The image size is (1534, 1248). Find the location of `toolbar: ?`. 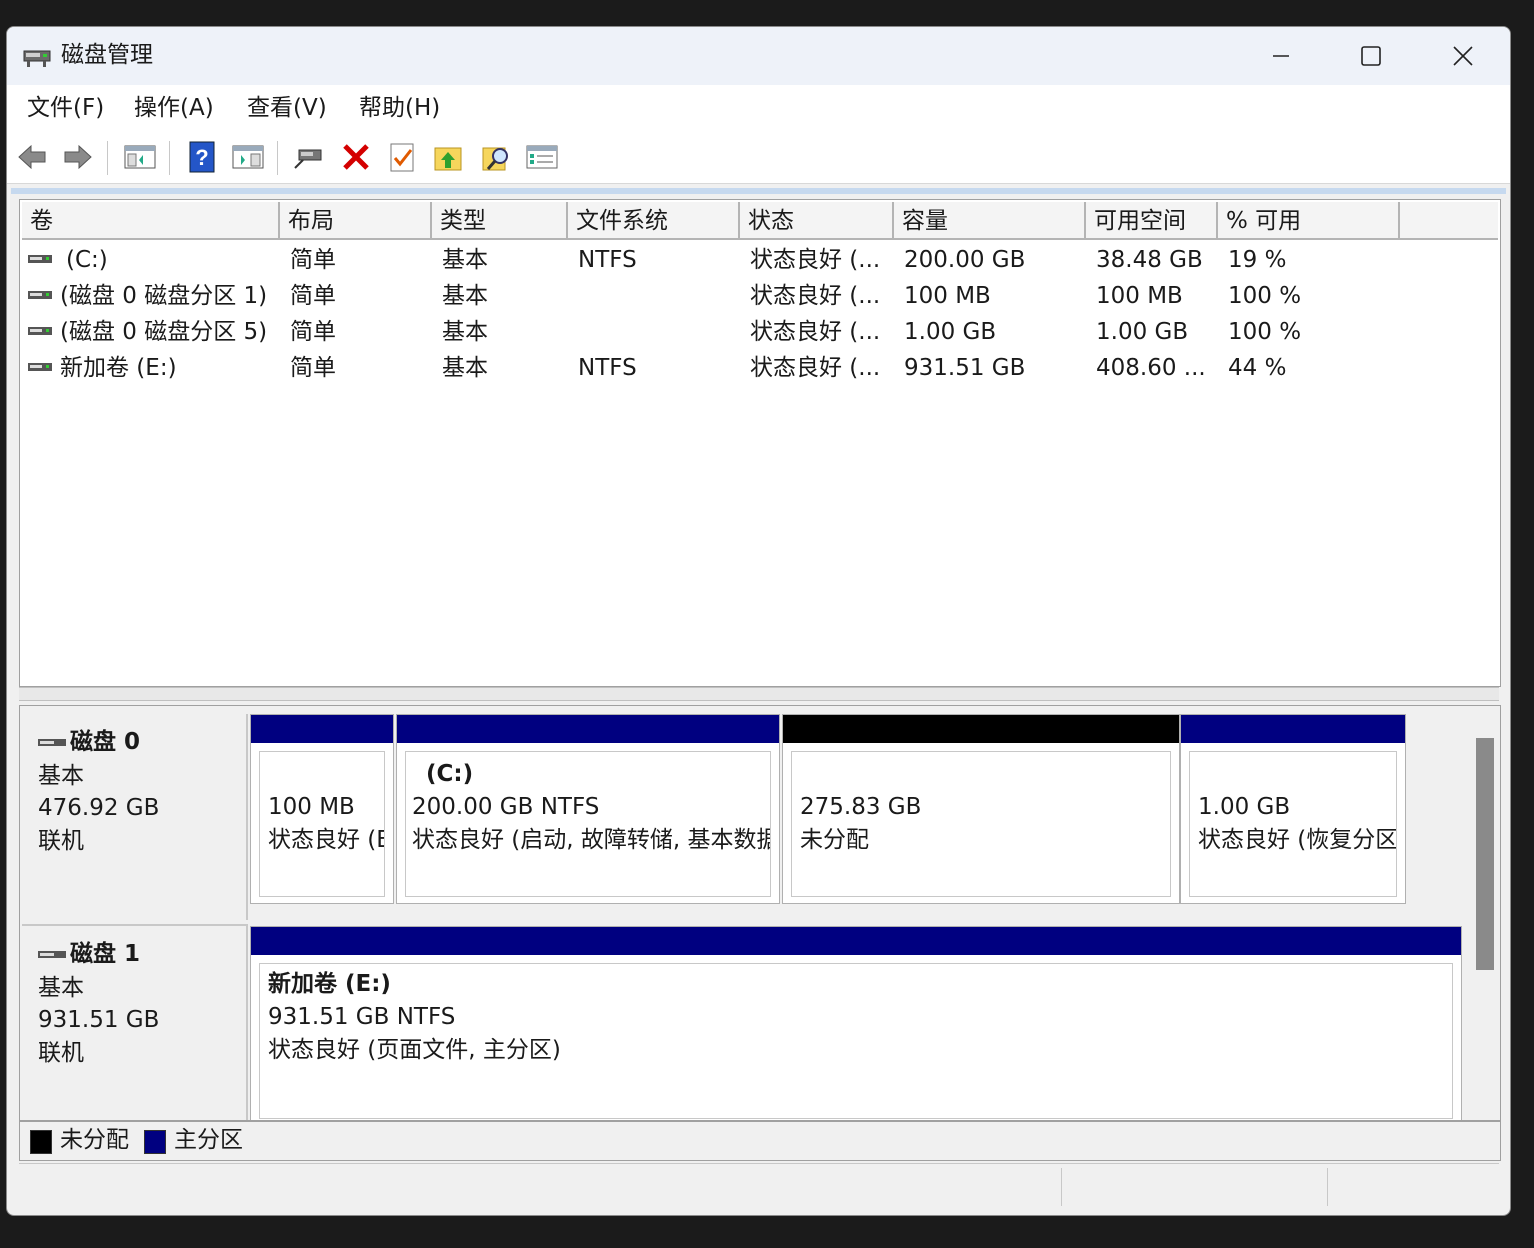

toolbar: ? is located at coordinates (758, 157).